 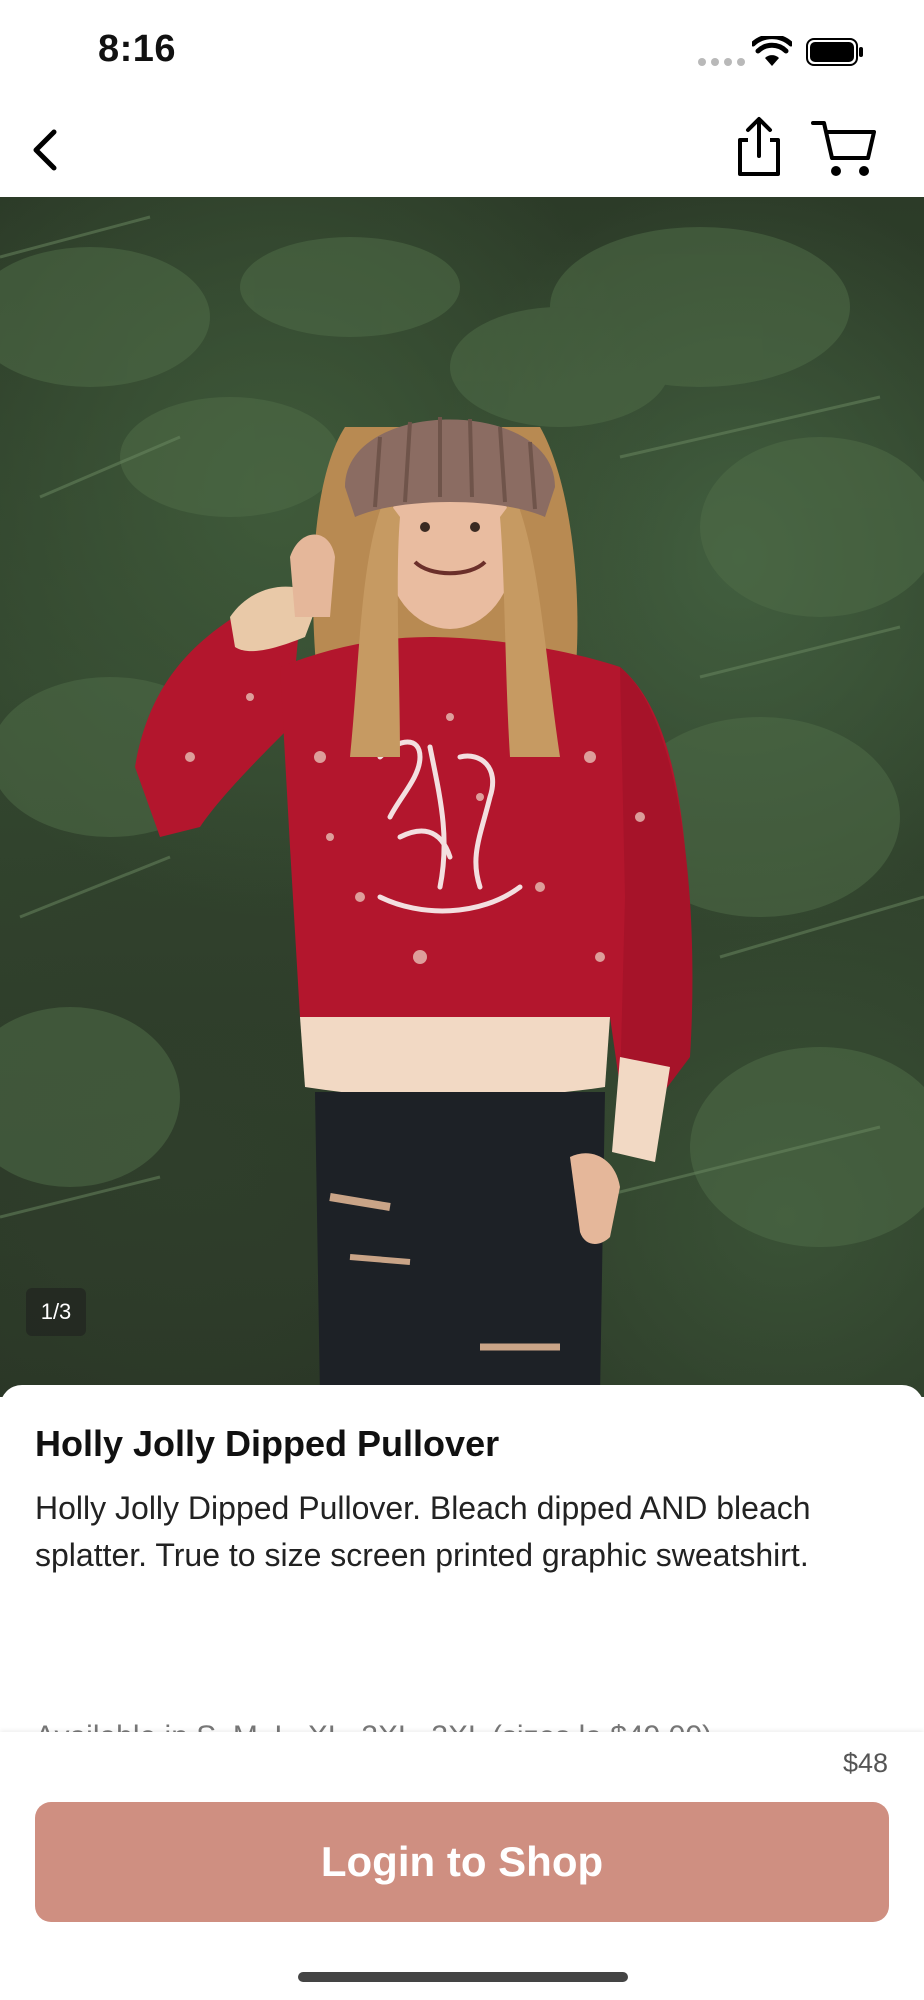 What do you see at coordinates (462, 1862) in the screenshot?
I see `login-to-shop-button: Login to Shop` at bounding box center [462, 1862].